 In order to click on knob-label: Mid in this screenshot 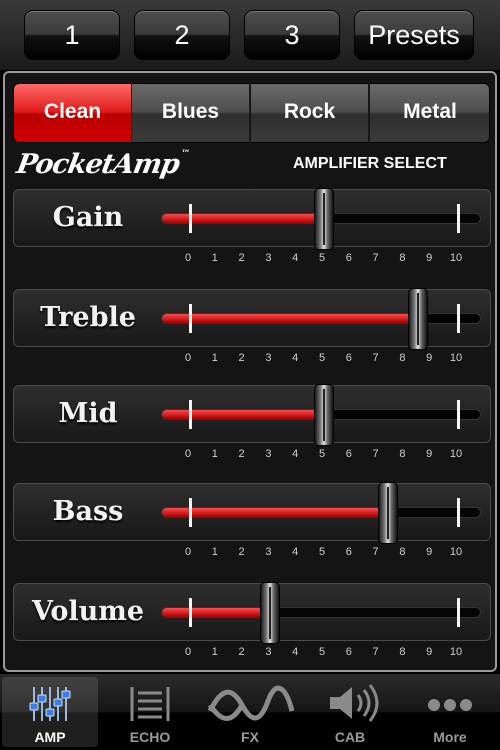, I will do `click(88, 413)`.